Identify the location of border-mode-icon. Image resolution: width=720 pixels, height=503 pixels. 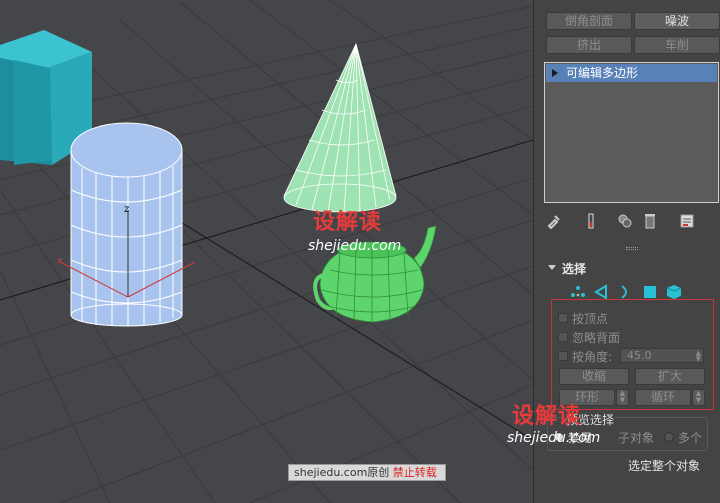
(624, 292).